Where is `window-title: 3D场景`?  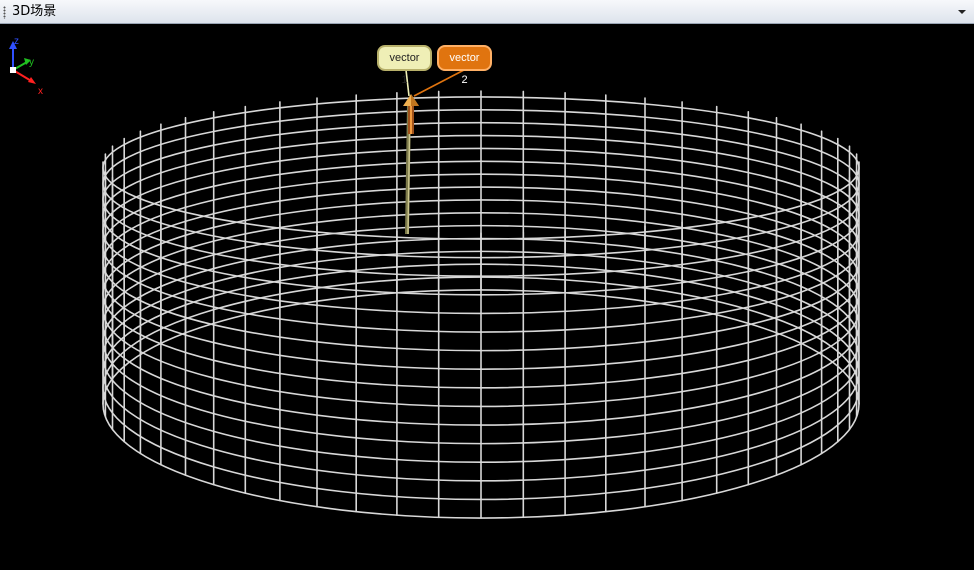
window-title: 3D场景 is located at coordinates (34, 11).